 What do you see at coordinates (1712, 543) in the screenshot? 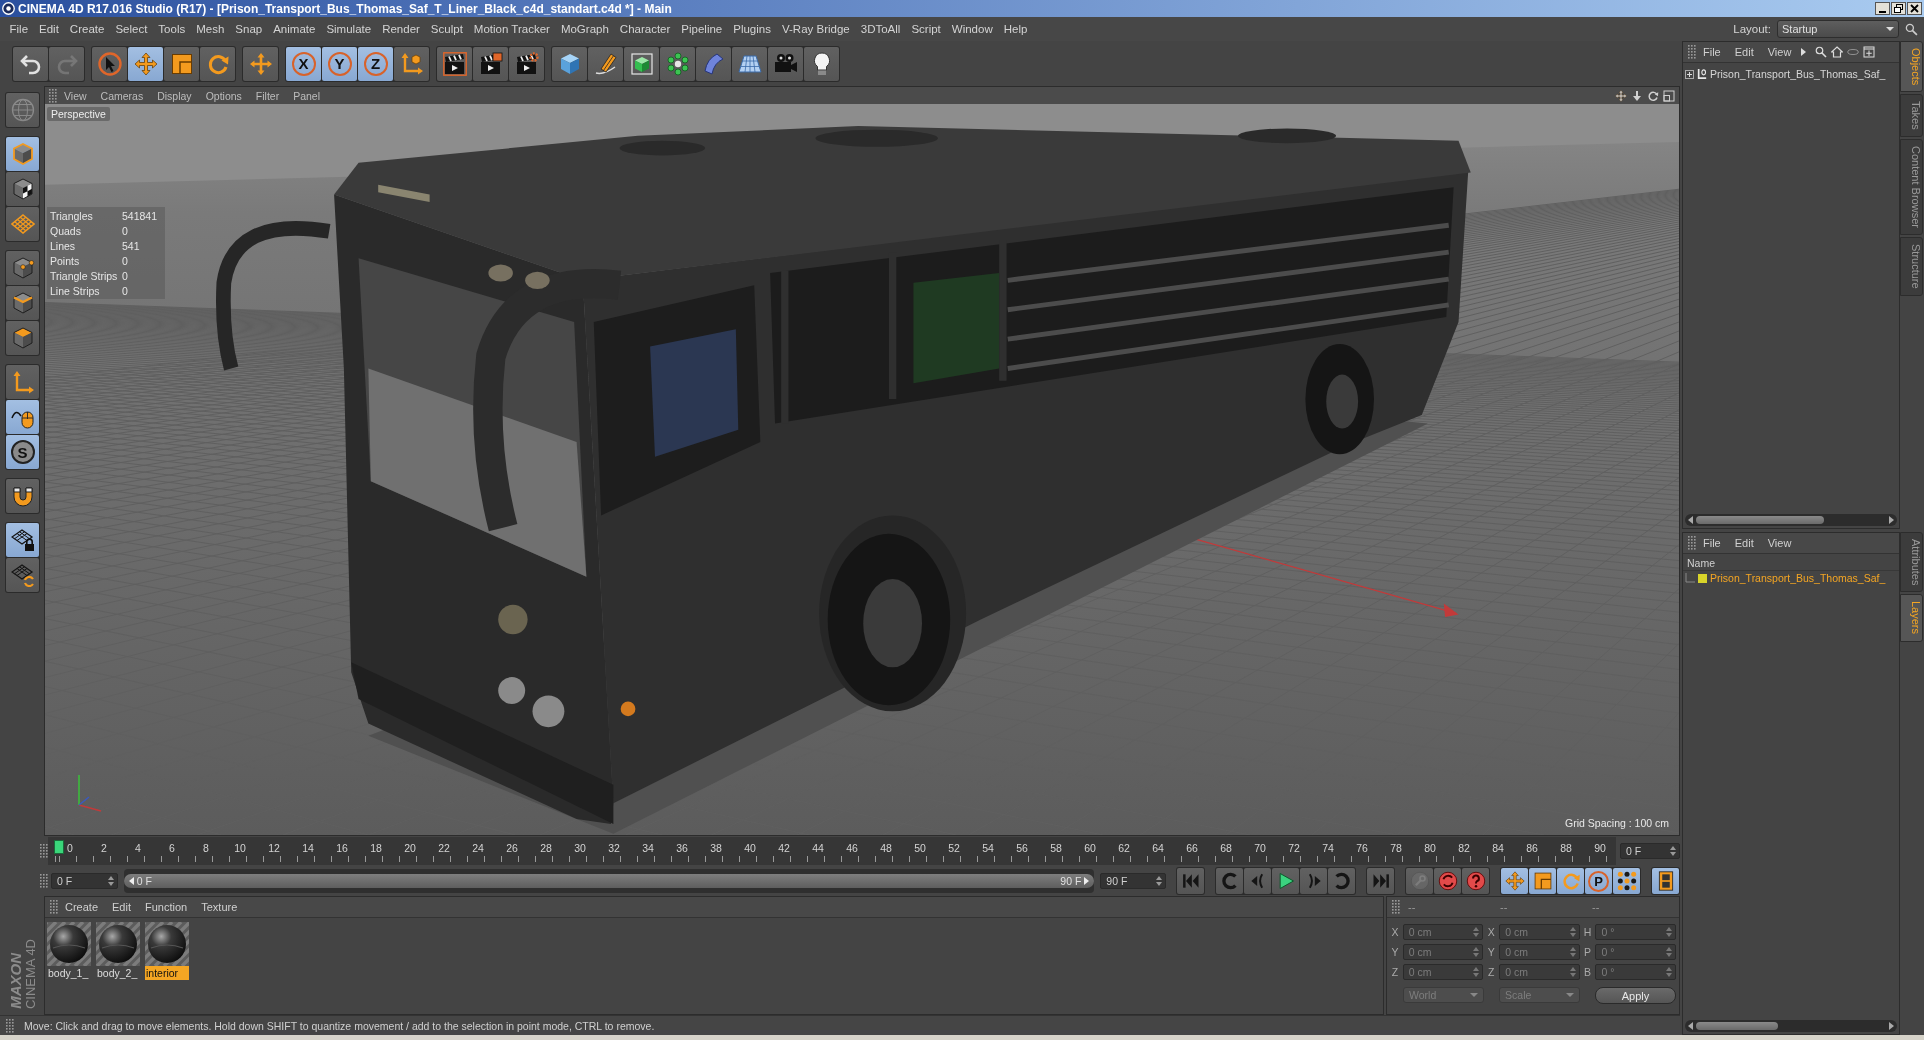
I see `menu-item: File` at bounding box center [1712, 543].